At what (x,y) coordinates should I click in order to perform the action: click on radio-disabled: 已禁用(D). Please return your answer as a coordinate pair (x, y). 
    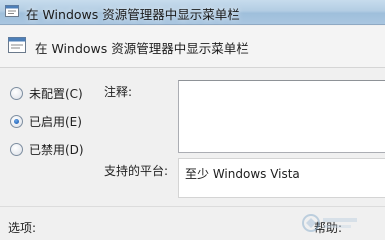
    Looking at the image, I should click on (47, 149).